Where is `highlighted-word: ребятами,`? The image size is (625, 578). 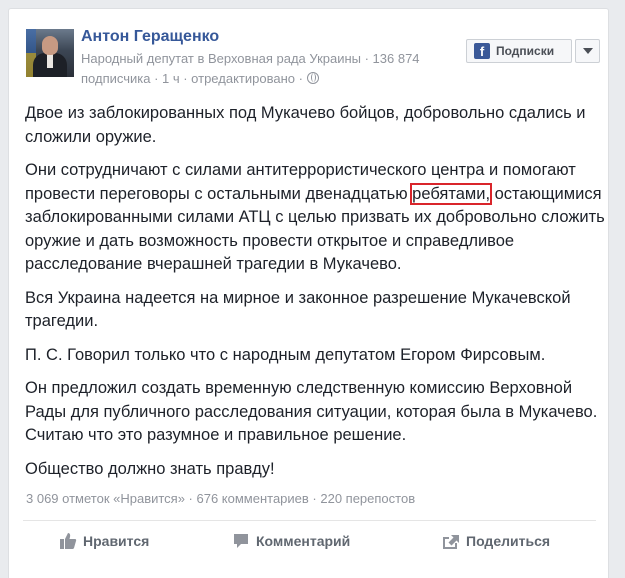 highlighted-word: ребятами, is located at coordinates (451, 193).